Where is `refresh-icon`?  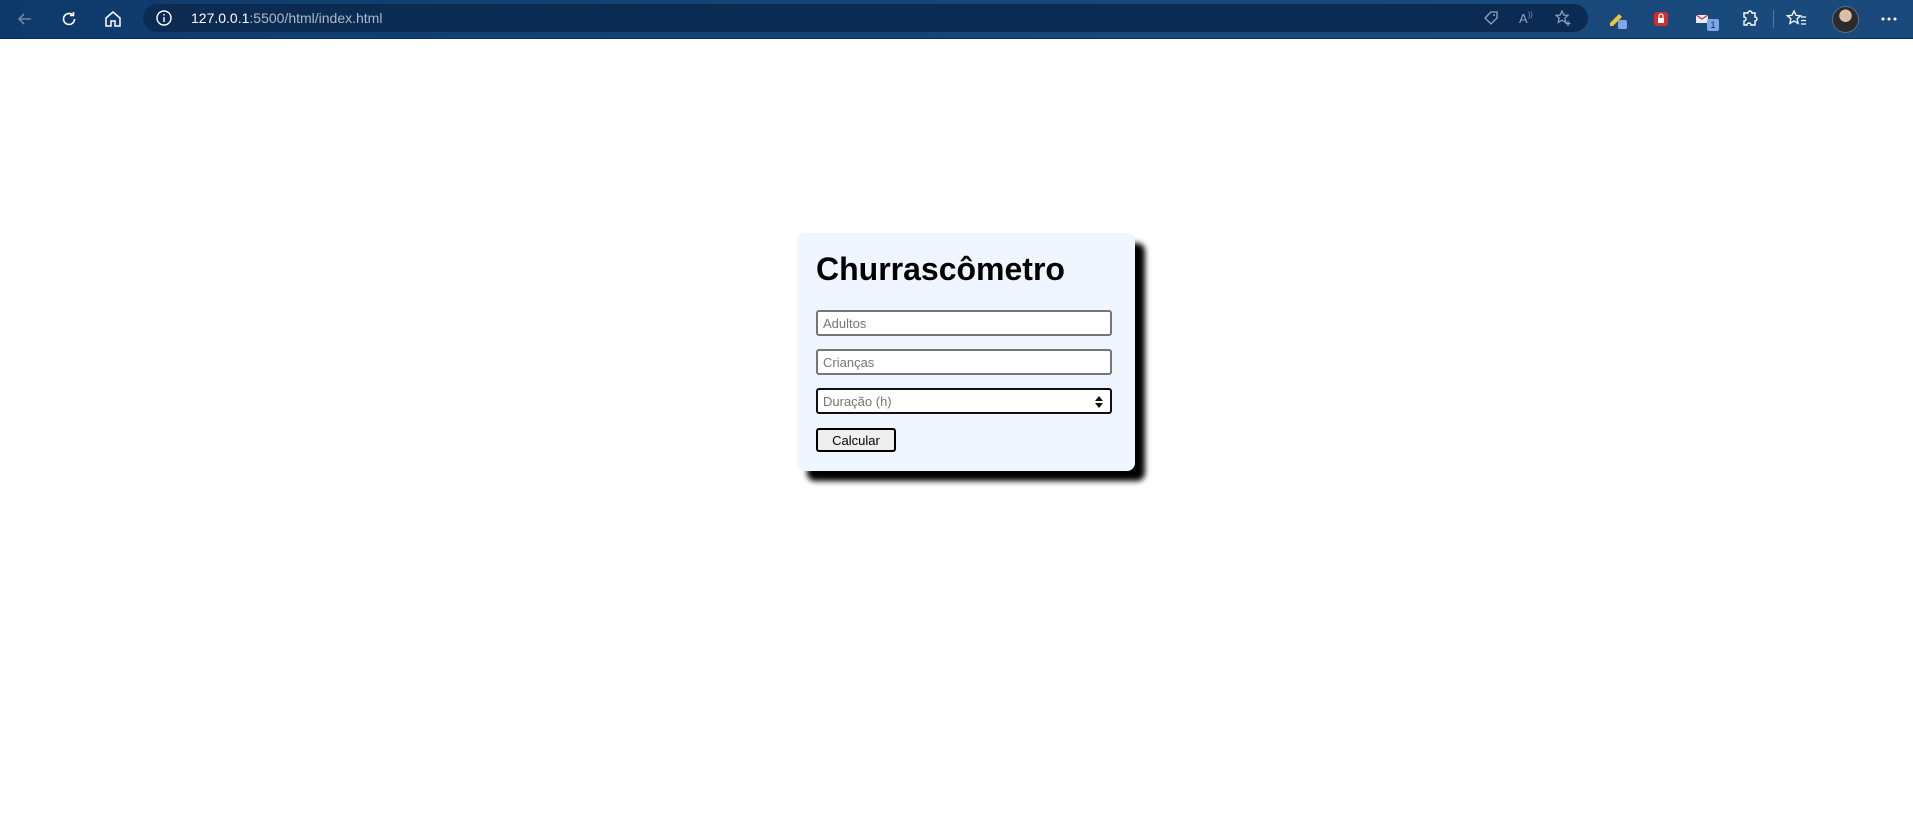 refresh-icon is located at coordinates (69, 19).